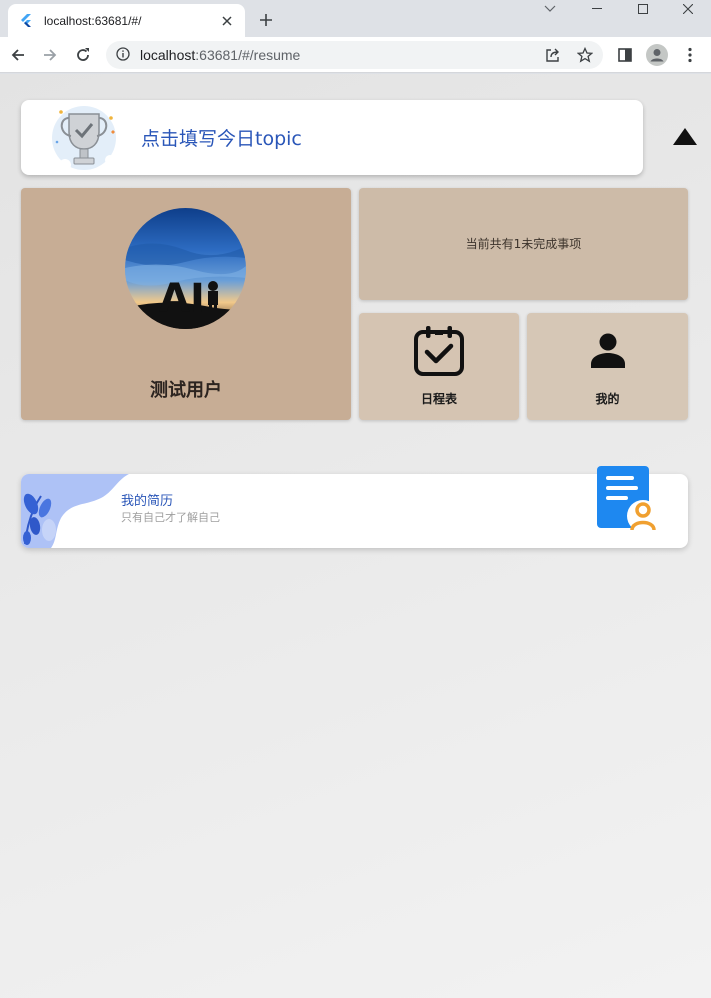 The width and height of the screenshot is (711, 998). What do you see at coordinates (227, 21) in the screenshot?
I see `tab-close-icon` at bounding box center [227, 21].